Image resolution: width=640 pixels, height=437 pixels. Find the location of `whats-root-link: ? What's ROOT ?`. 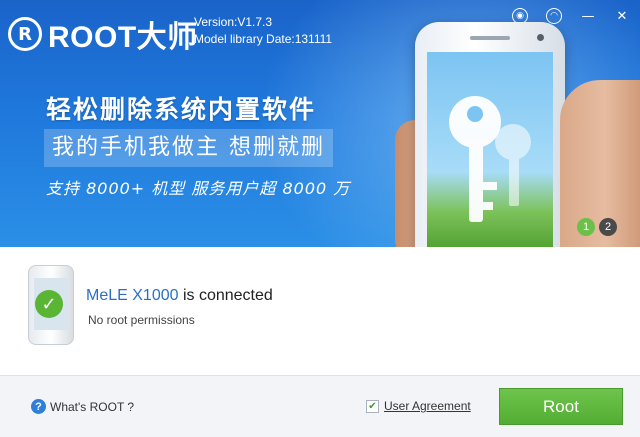

whats-root-link: ? What's ROOT ? is located at coordinates (82, 406).